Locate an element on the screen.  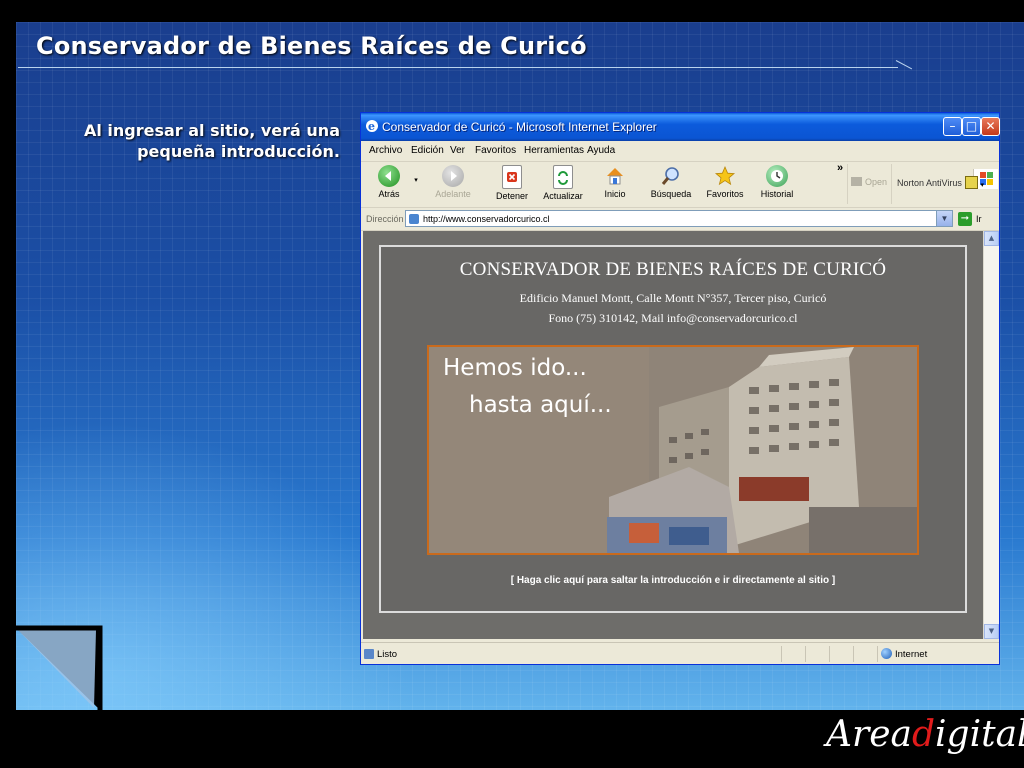
address-input: http://www.conservadorcurico.cl ▼ is located at coordinates (679, 218).